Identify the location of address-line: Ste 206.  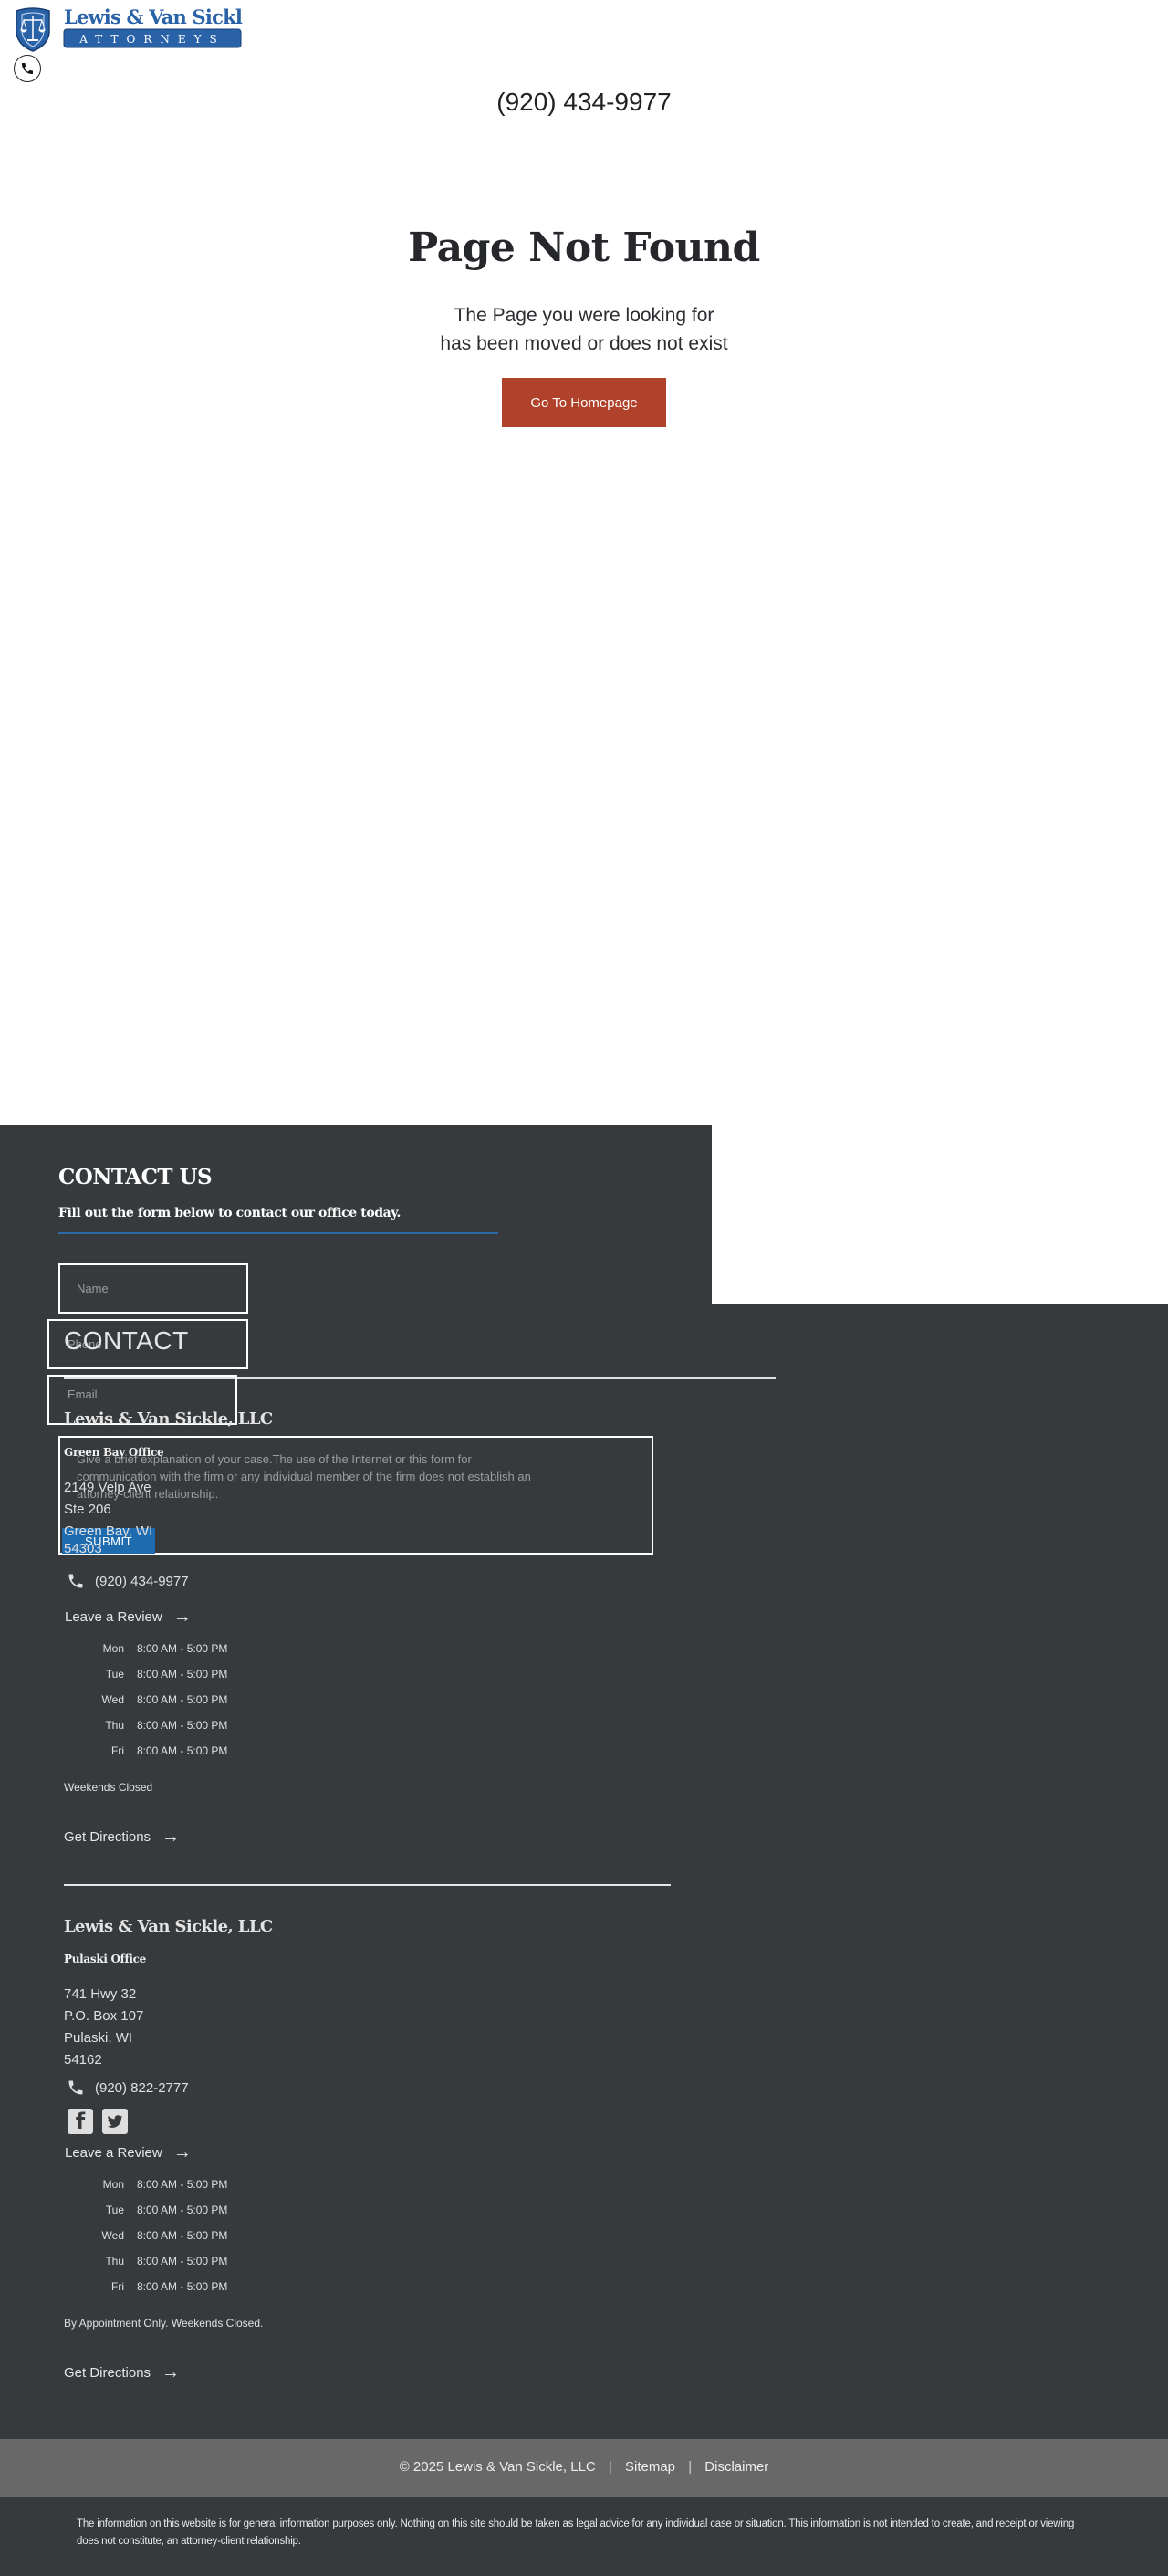
(87, 1509).